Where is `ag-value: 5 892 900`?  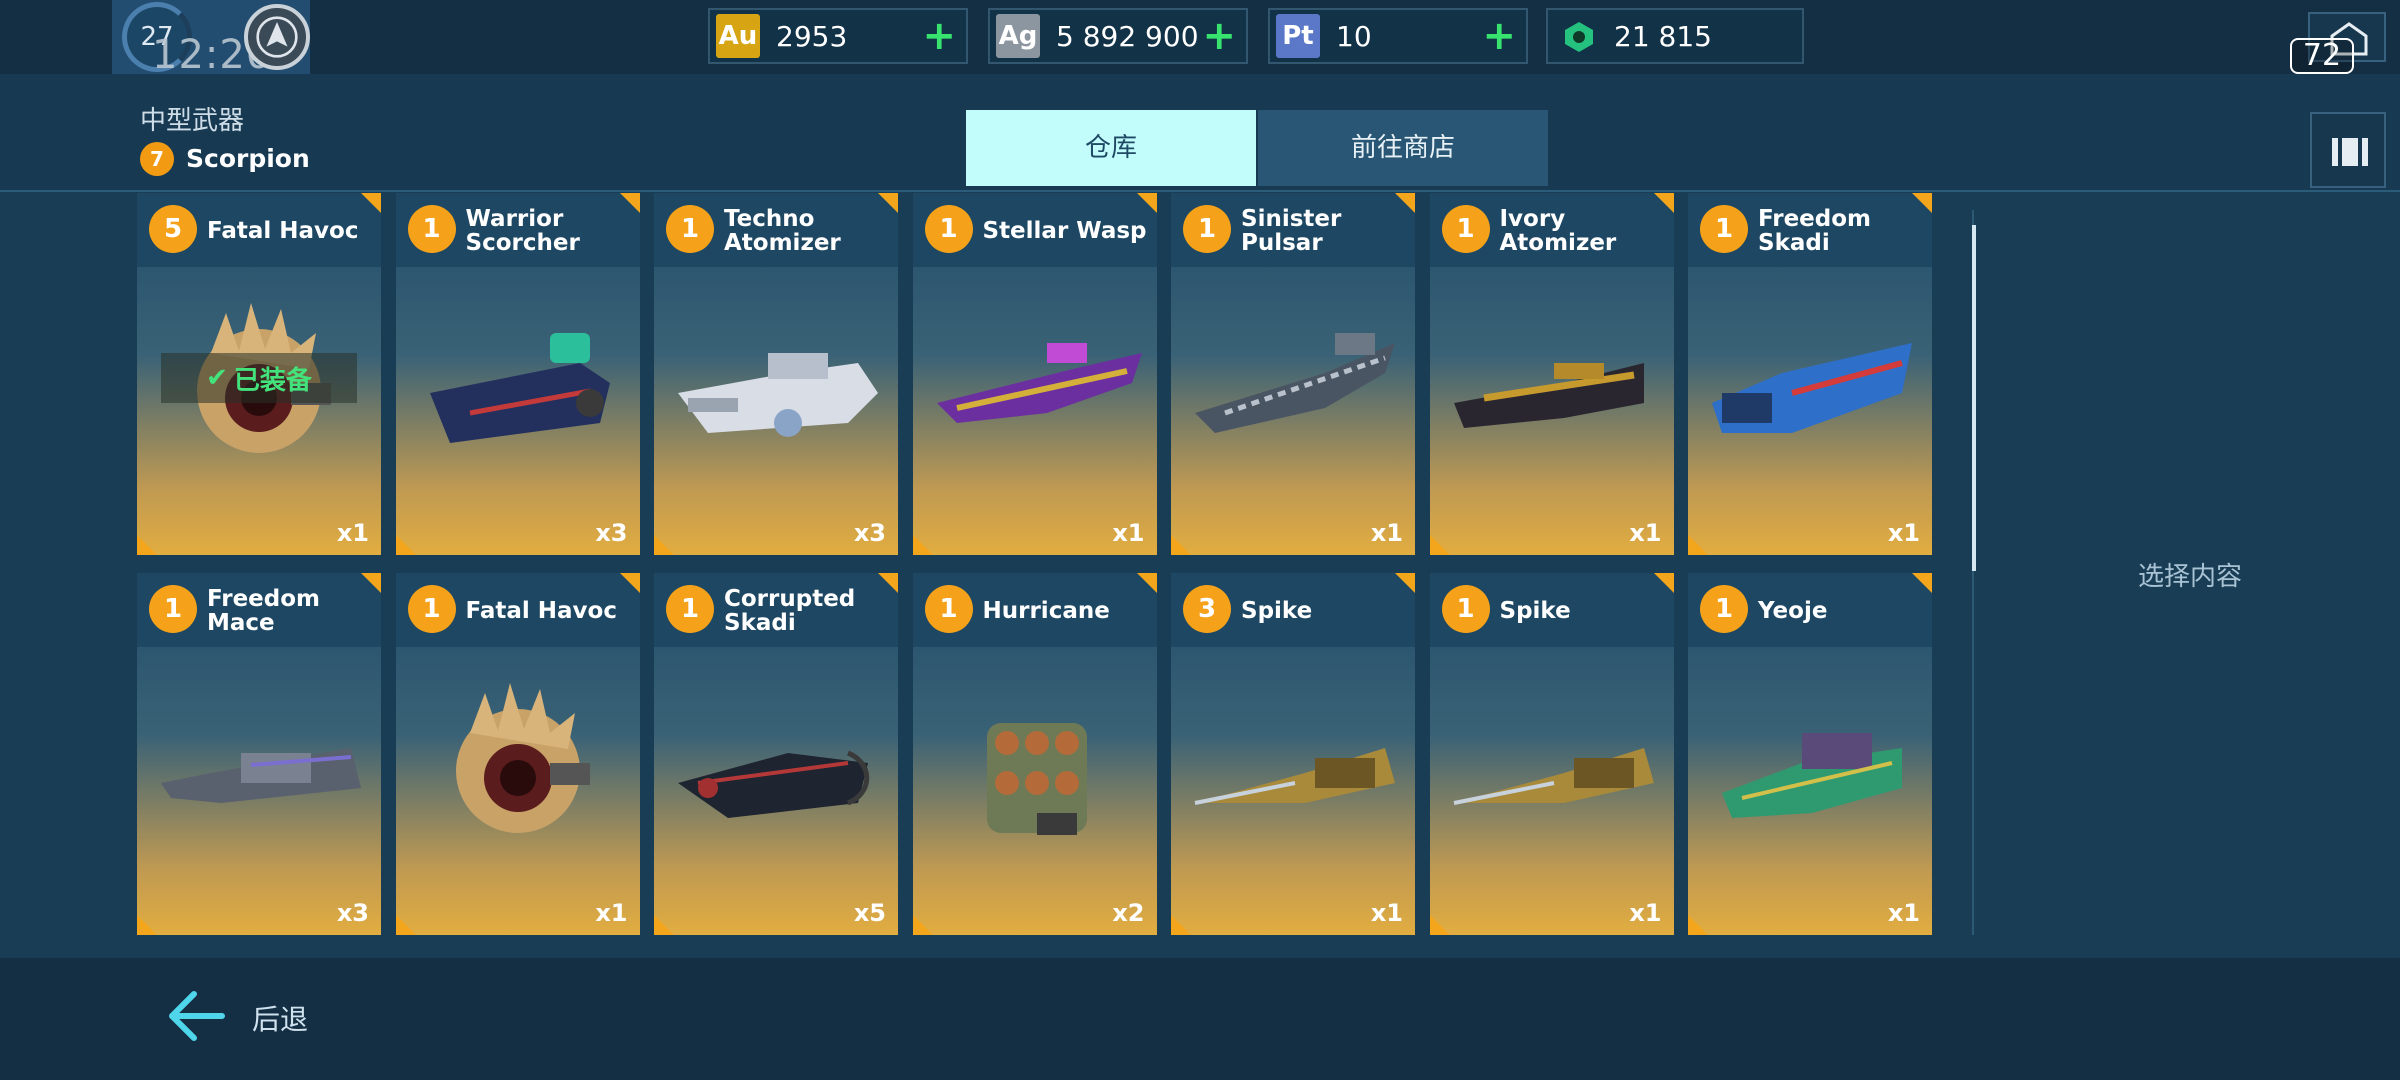
ag-value: 5 892 900 is located at coordinates (1127, 36).